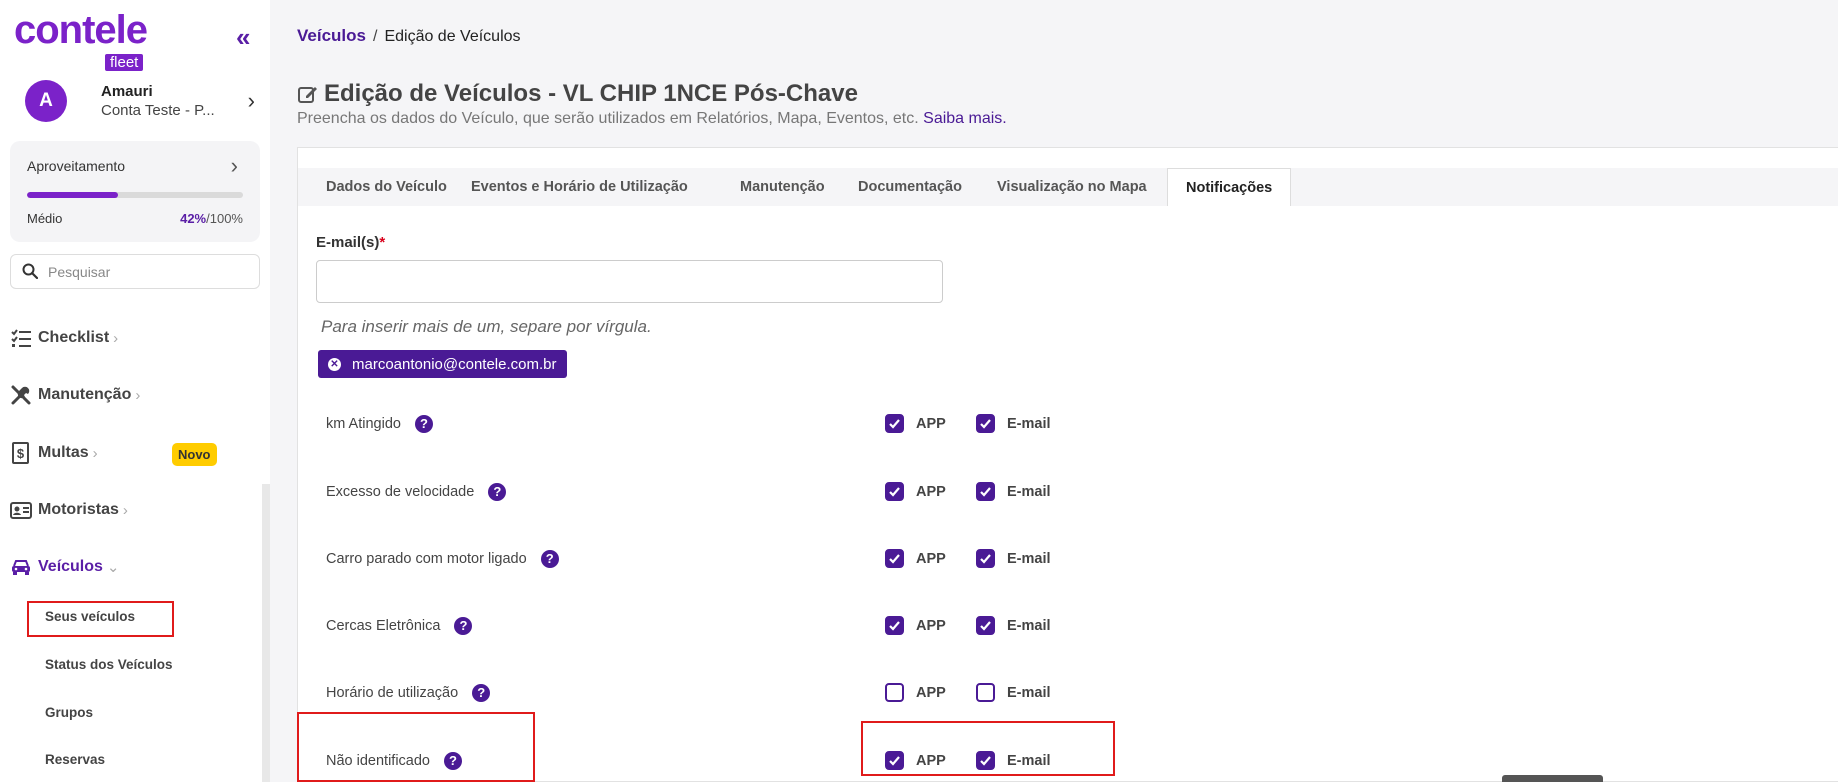 The width and height of the screenshot is (1838, 782). Describe the element at coordinates (748, 560) in the screenshot. I see `notification-row: Carro parado com motor ligado? APP E-mail` at that location.